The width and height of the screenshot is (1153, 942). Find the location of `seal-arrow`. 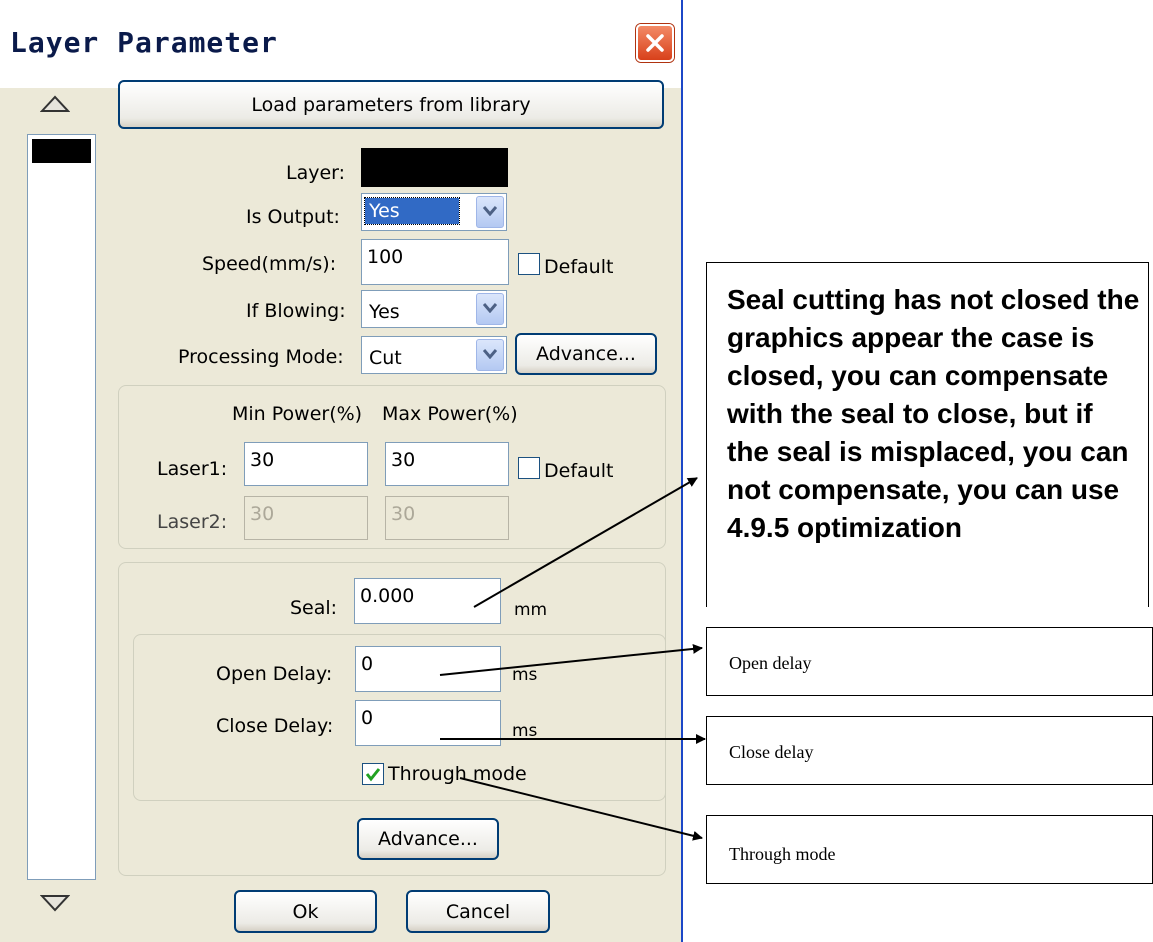

seal-arrow is located at coordinates (585, 542).